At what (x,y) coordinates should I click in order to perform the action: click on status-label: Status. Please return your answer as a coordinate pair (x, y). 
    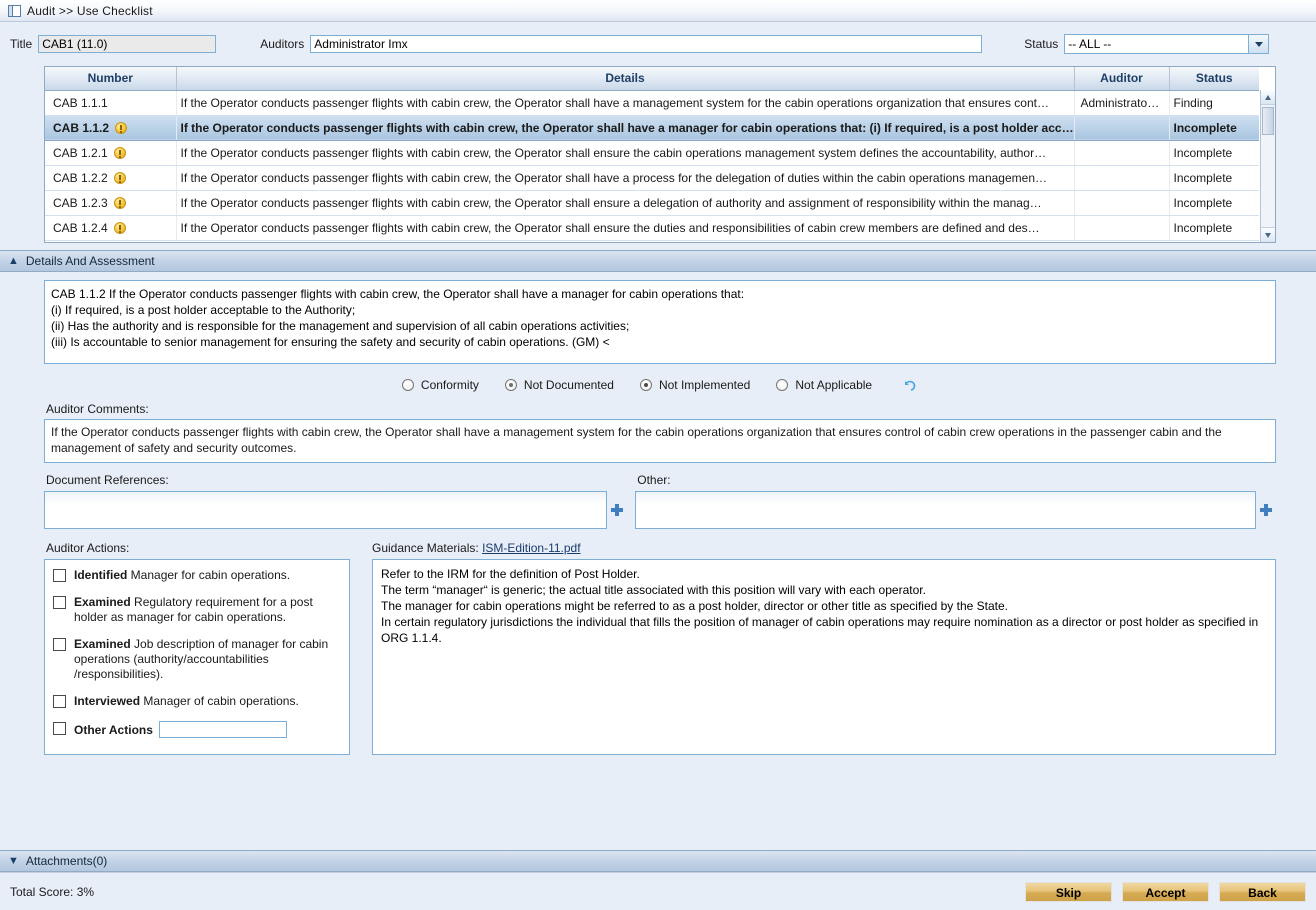
    Looking at the image, I should click on (1041, 44).